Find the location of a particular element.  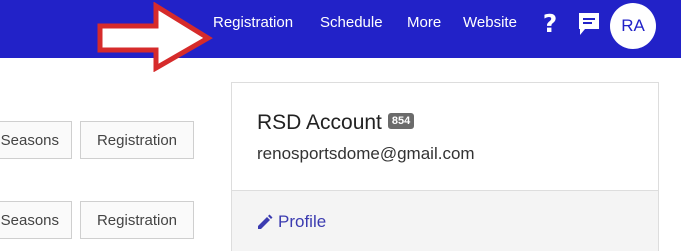

pencil-icon is located at coordinates (265, 221).